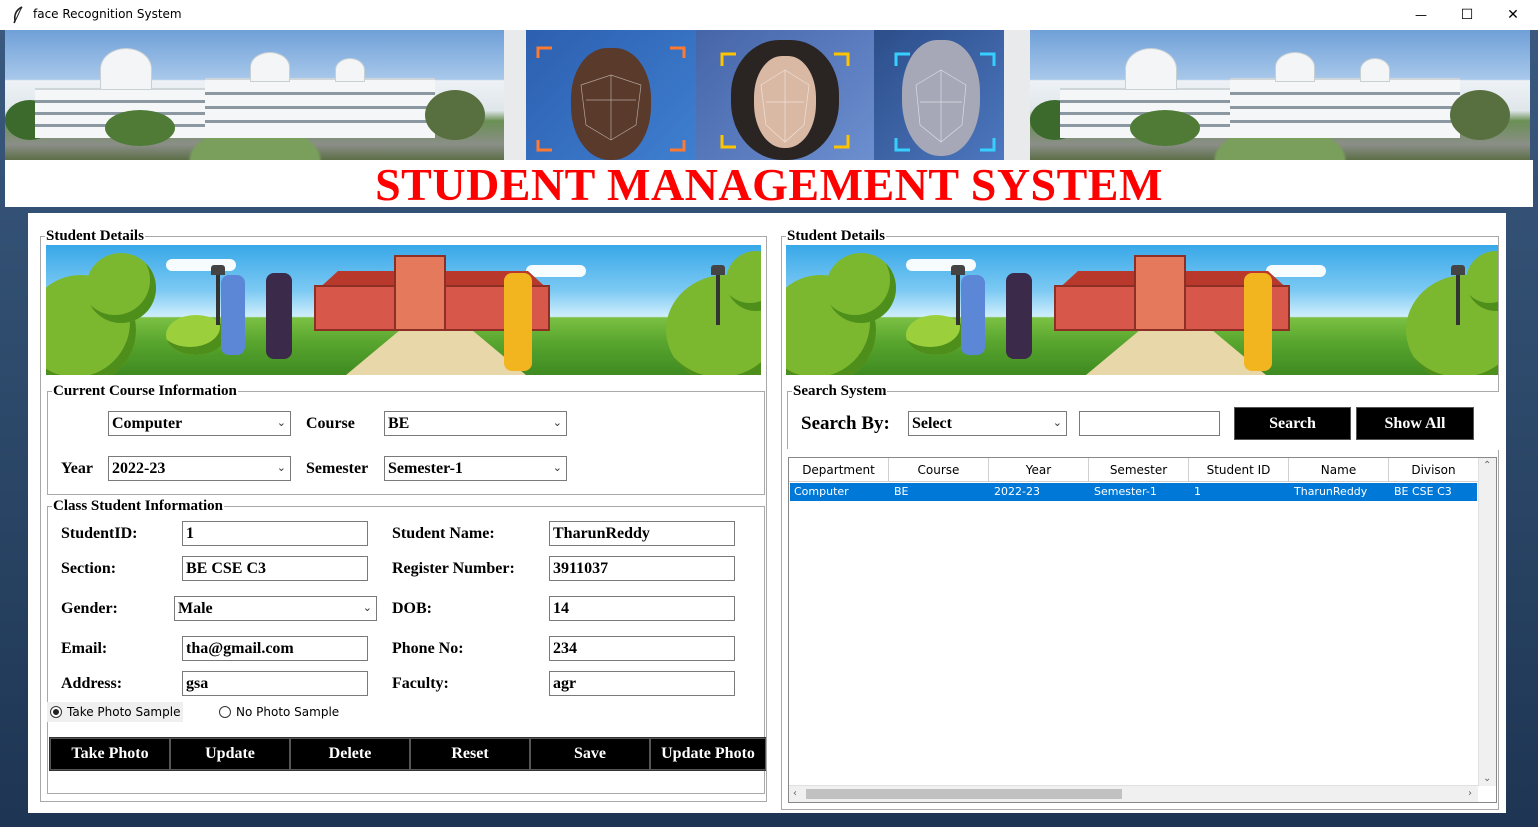 The image size is (1538, 827). I want to click on search-by-value: Select, so click(932, 423).